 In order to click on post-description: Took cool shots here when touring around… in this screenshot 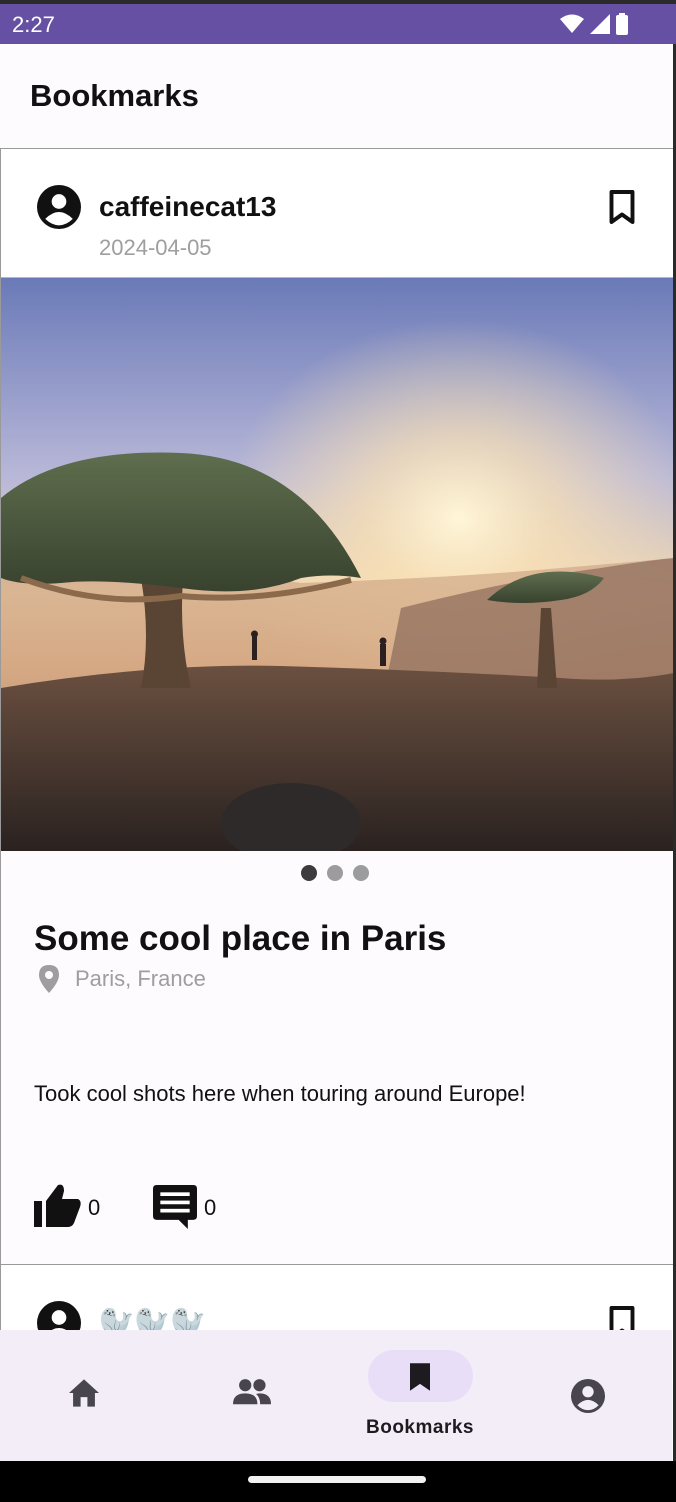, I will do `click(280, 1093)`.